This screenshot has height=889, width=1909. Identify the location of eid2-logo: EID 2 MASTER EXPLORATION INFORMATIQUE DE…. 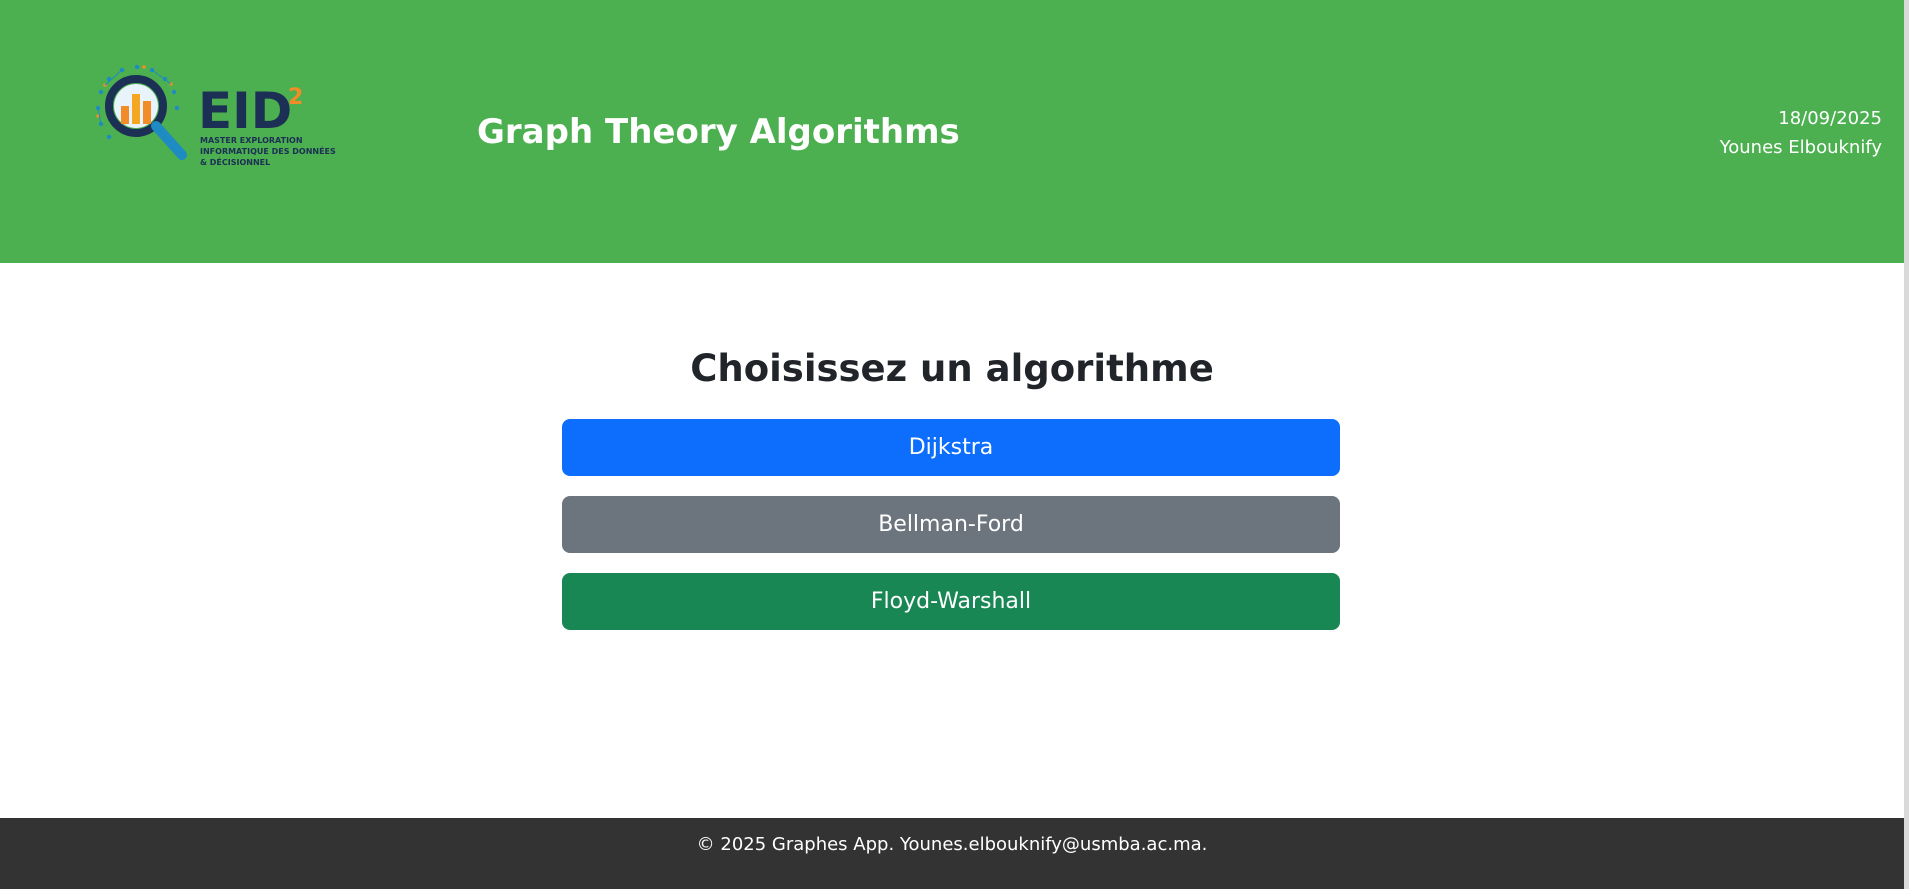
(214, 119).